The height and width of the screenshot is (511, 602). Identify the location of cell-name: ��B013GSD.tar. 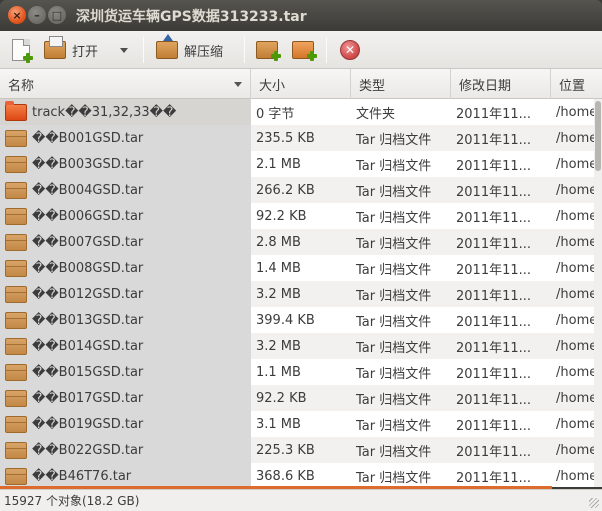
(125, 320).